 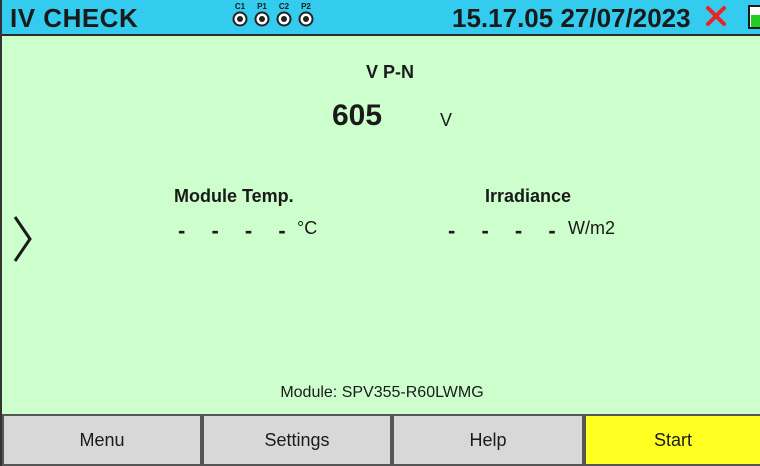 I want to click on vpn-unit: V, so click(x=446, y=120).